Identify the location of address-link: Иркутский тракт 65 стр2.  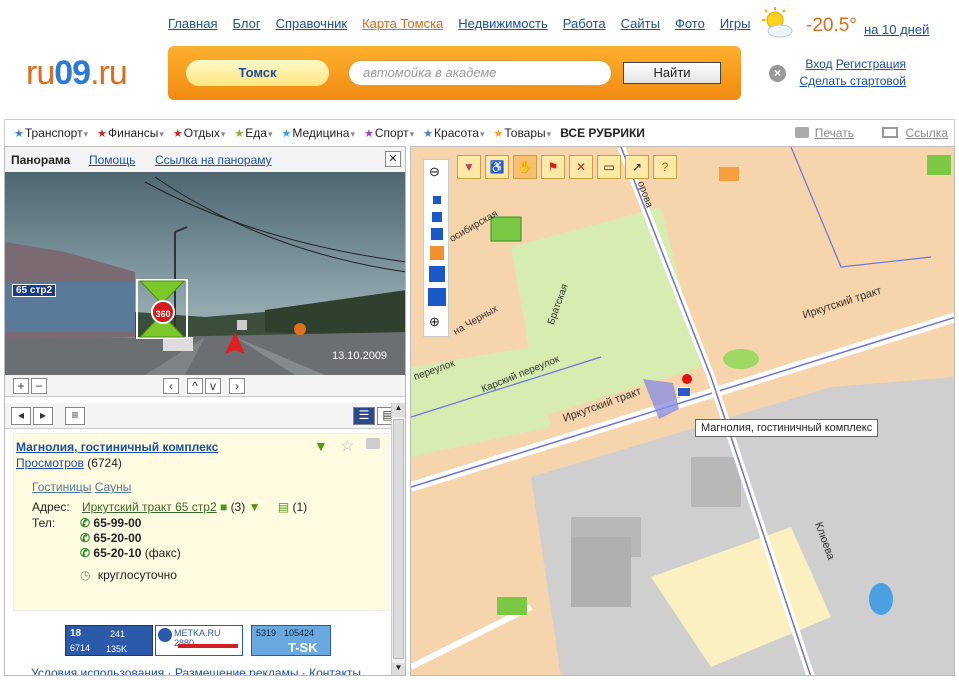
(149, 507).